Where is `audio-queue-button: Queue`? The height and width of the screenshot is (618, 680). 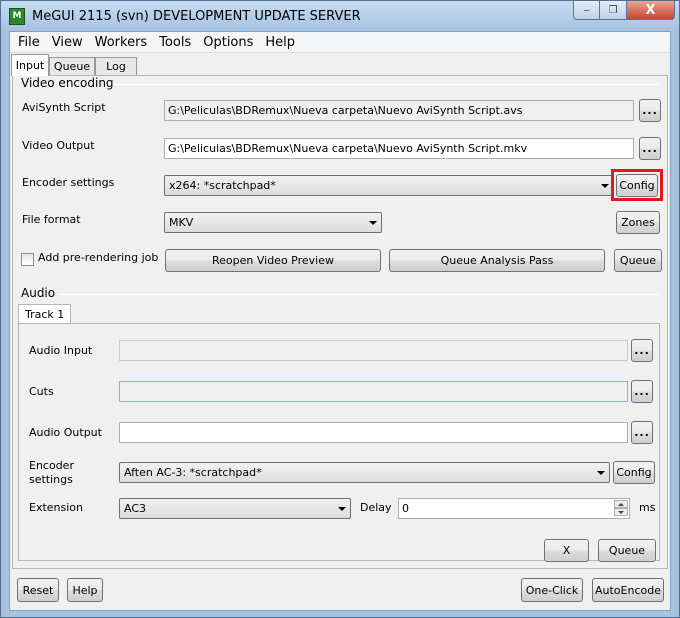 audio-queue-button: Queue is located at coordinates (627, 550).